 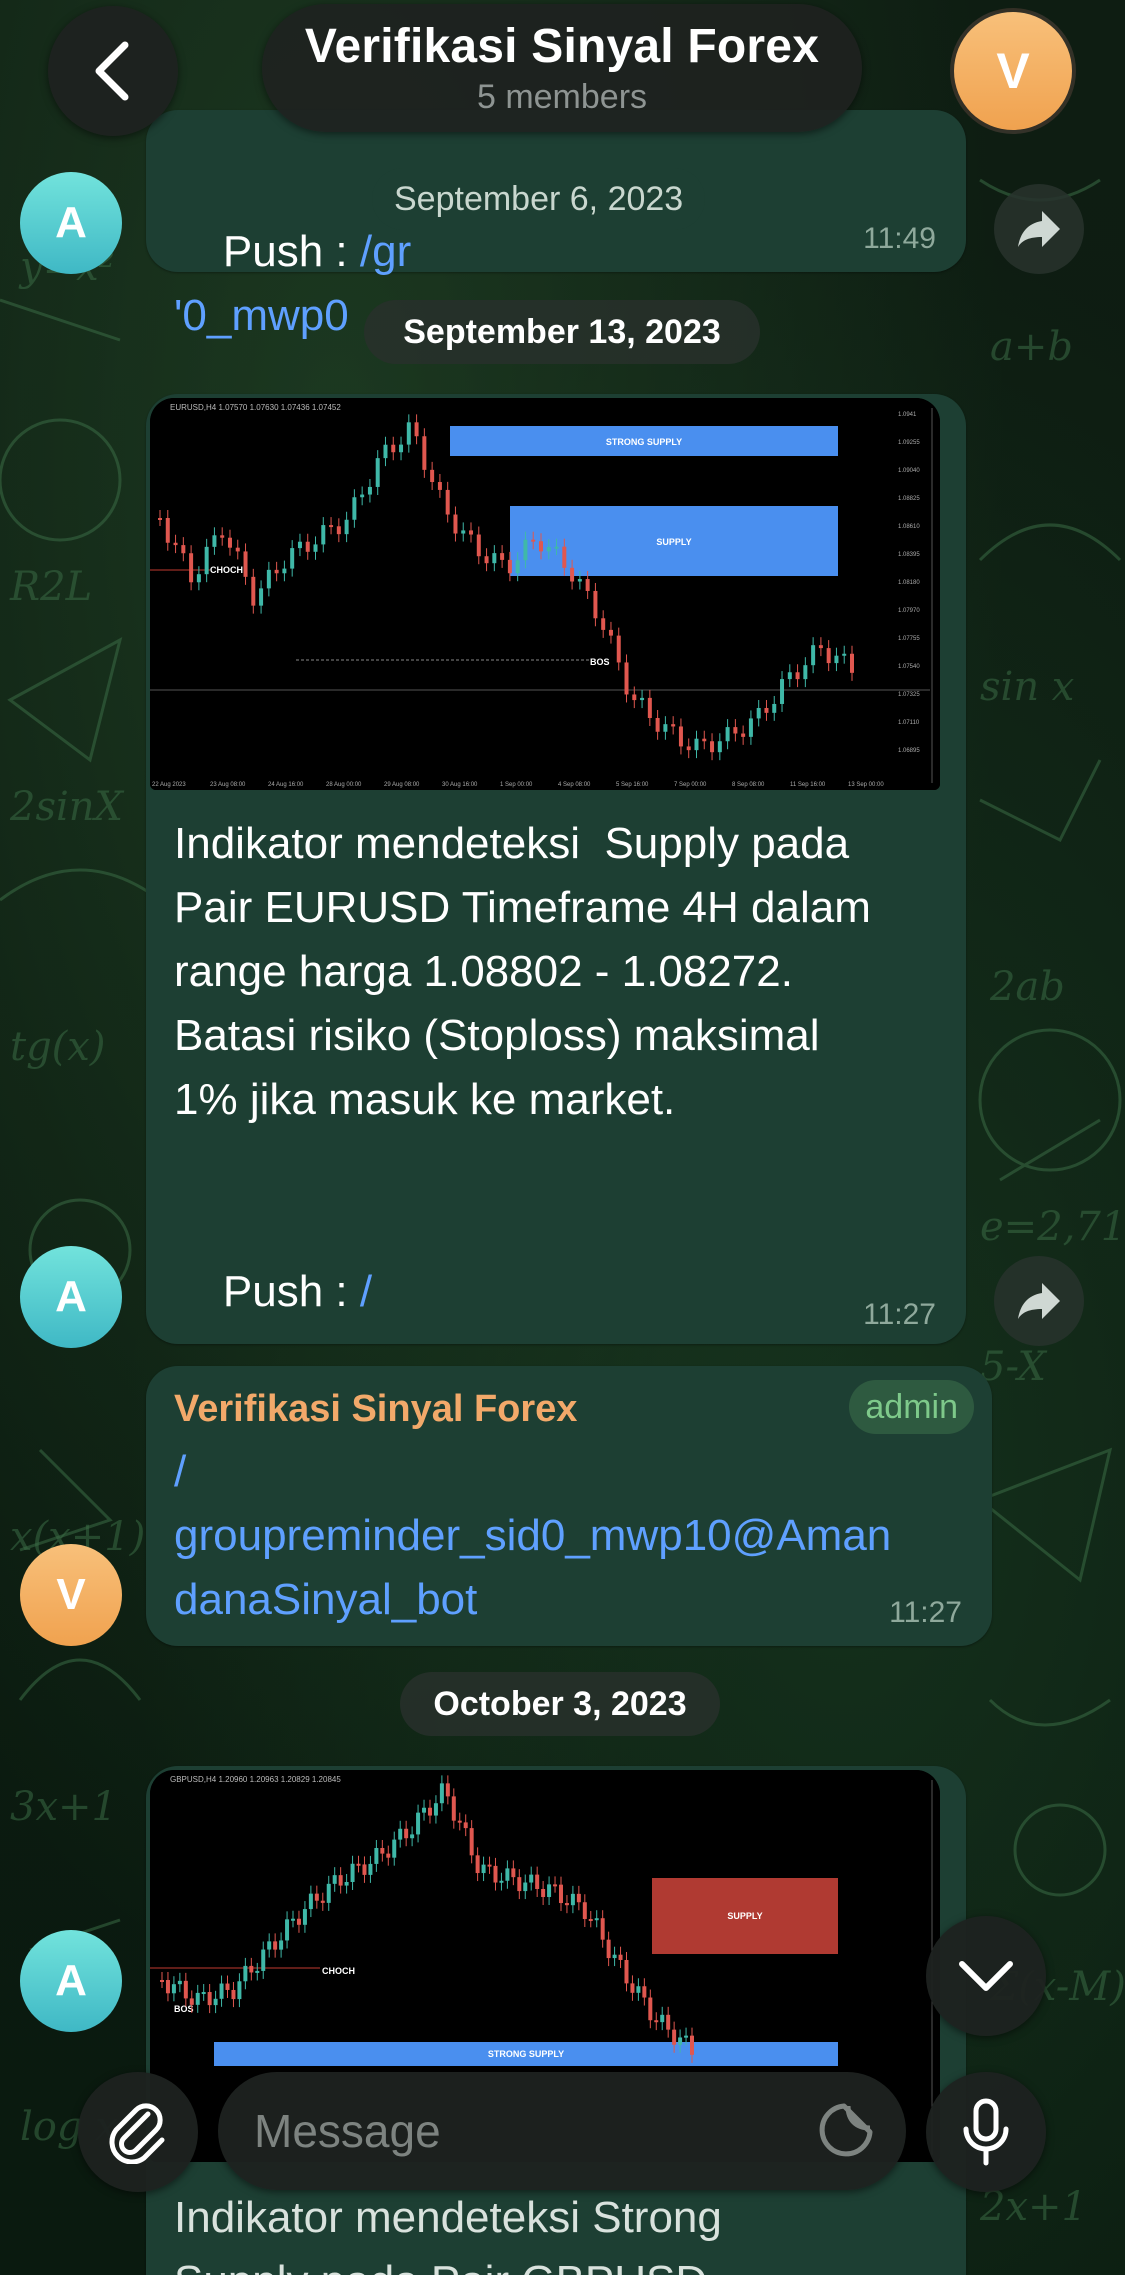 What do you see at coordinates (375, 1409) in the screenshot?
I see `sender-name: Verifikasi Sinyal Forex` at bounding box center [375, 1409].